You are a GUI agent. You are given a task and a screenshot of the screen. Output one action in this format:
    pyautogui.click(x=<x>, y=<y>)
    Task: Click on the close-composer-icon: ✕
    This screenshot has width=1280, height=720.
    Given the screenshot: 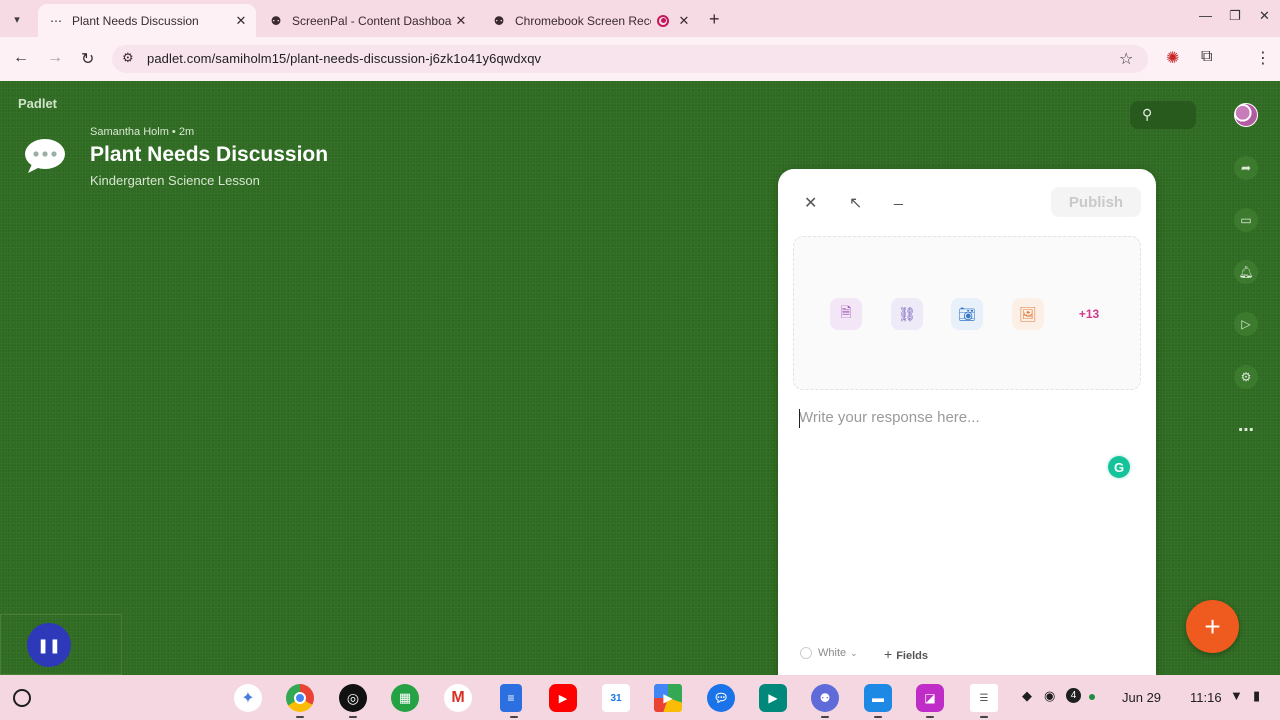 What is the action you would take?
    pyautogui.click(x=810, y=203)
    